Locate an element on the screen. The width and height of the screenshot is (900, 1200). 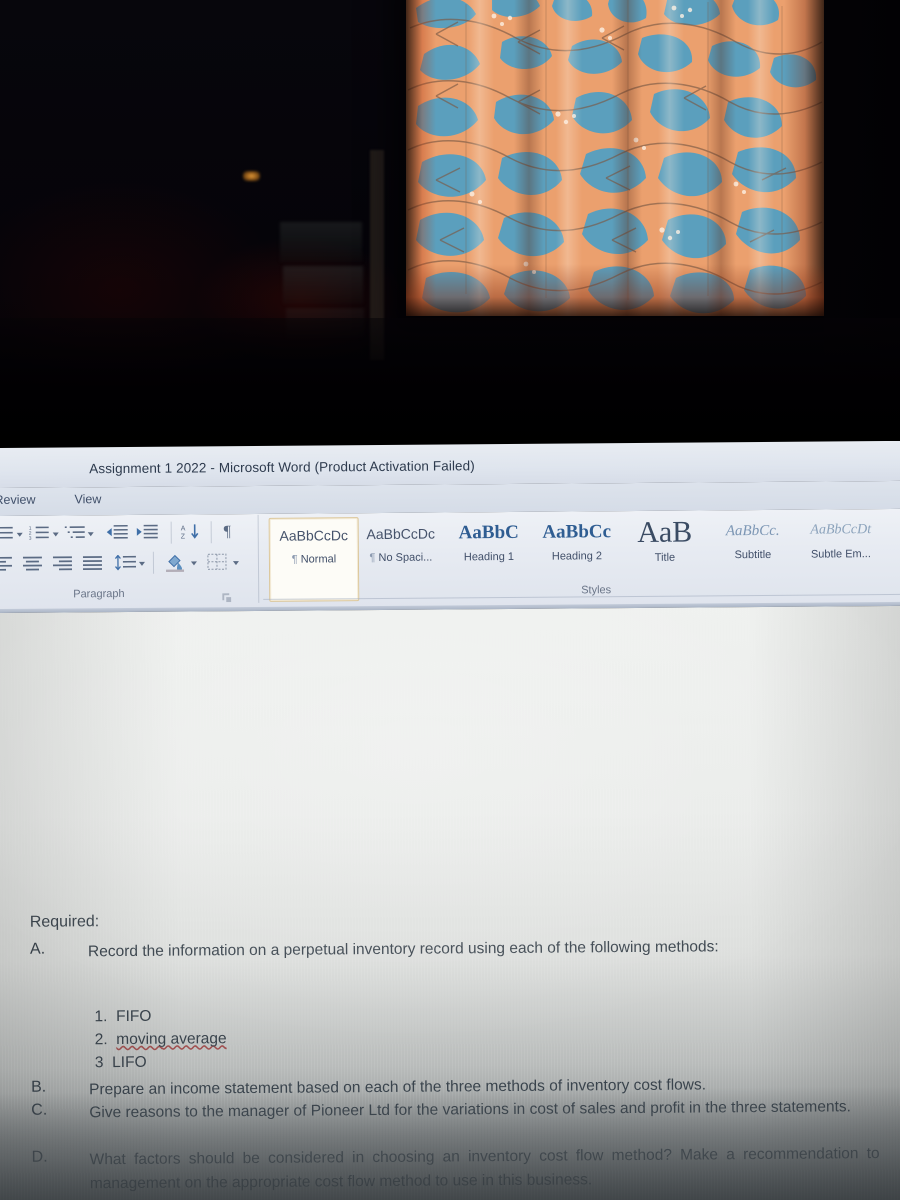
shading-icon is located at coordinates (176, 562).